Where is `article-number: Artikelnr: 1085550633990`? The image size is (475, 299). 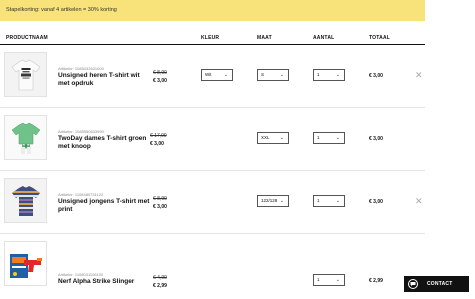
article-number: Artikelnr: 1085550633990 is located at coordinates (81, 131).